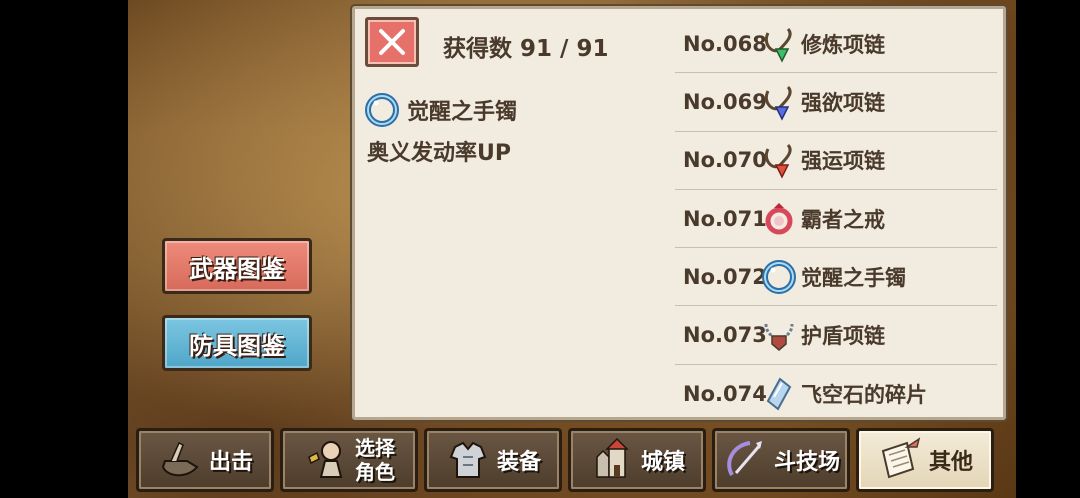 Image resolution: width=1080 pixels, height=498 pixels. Describe the element at coordinates (375, 472) in the screenshot. I see `tab-label-bottom: 角色` at that location.